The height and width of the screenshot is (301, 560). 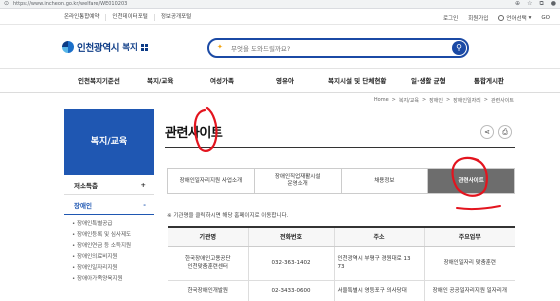 I want to click on site-info-icon: ⊙, so click(x=7, y=4).